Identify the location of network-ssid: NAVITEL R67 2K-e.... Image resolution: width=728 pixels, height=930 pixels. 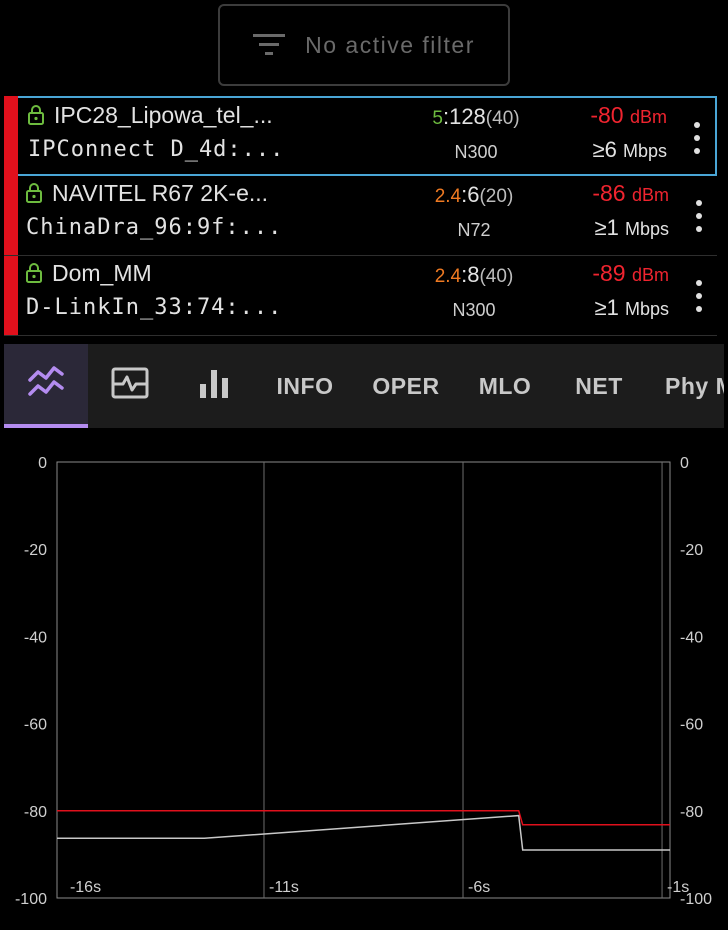
(160, 193).